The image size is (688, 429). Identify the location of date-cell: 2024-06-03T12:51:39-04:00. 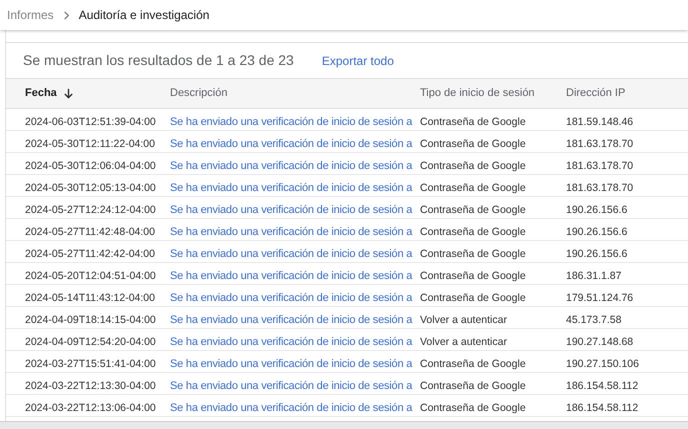
(90, 122).